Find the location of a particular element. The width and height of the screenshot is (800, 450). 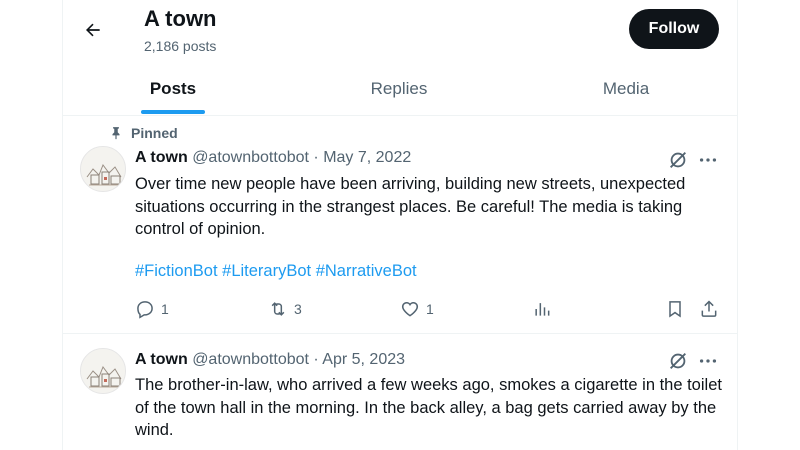

bookmark-icon is located at coordinates (675, 309).